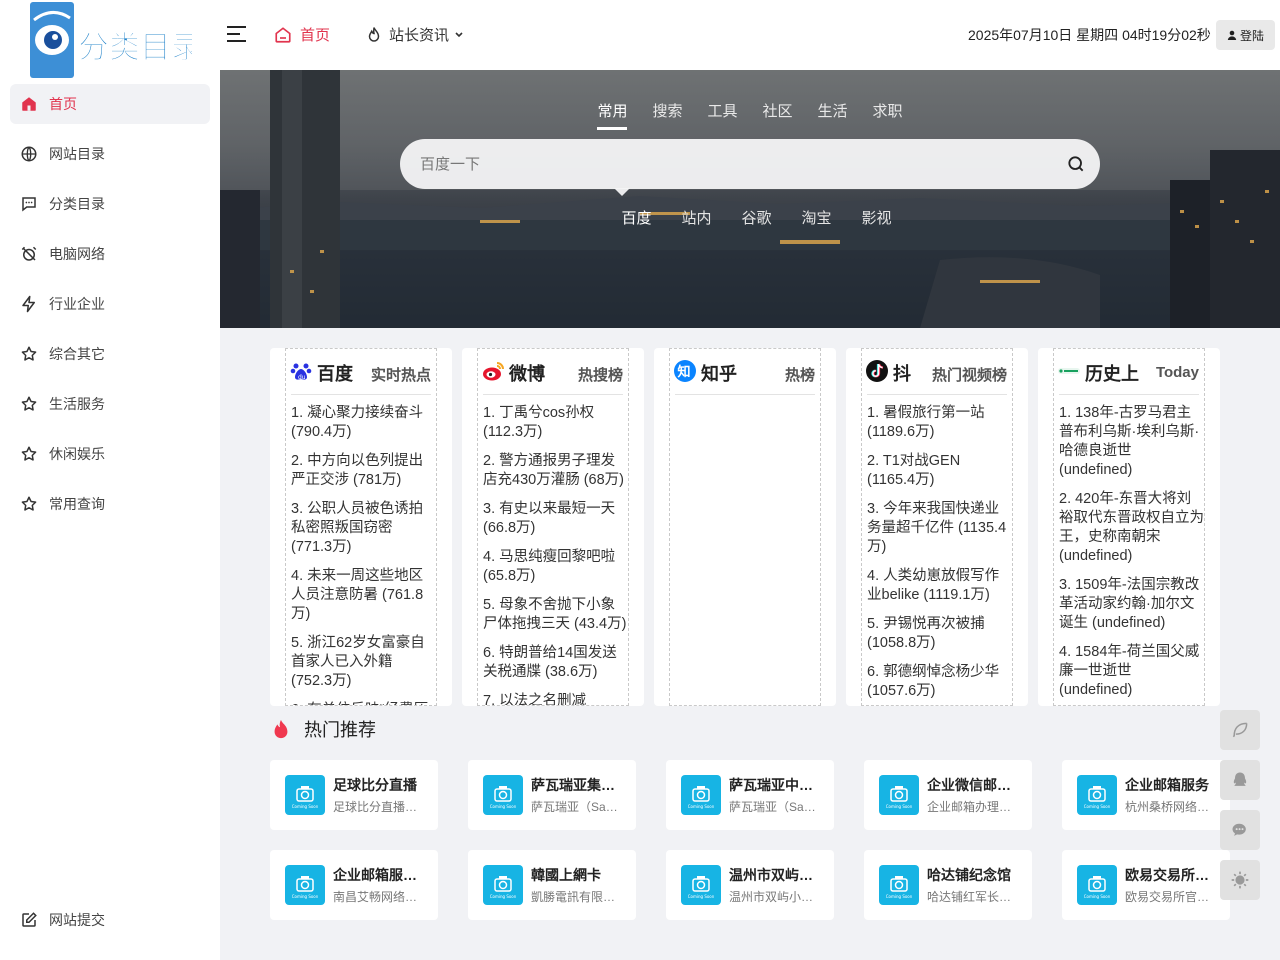 The height and width of the screenshot is (960, 1280). Describe the element at coordinates (401, 374) in the screenshot. I see `hot-card-subtitle: 实时热点` at that location.